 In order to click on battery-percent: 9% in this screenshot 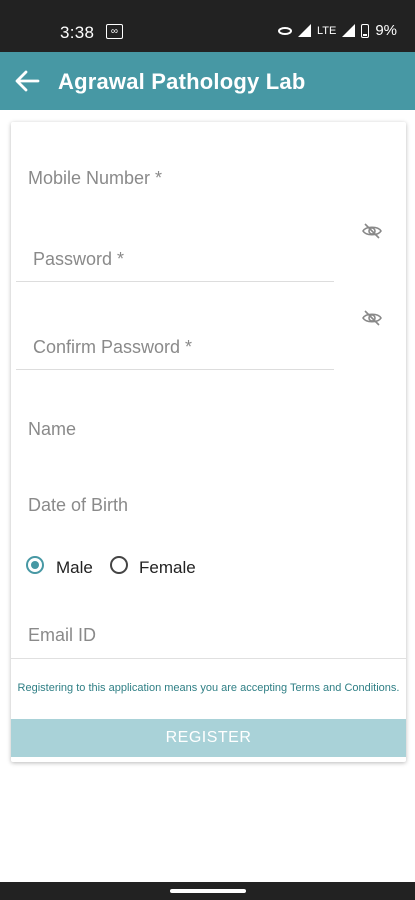, I will do `click(386, 30)`.